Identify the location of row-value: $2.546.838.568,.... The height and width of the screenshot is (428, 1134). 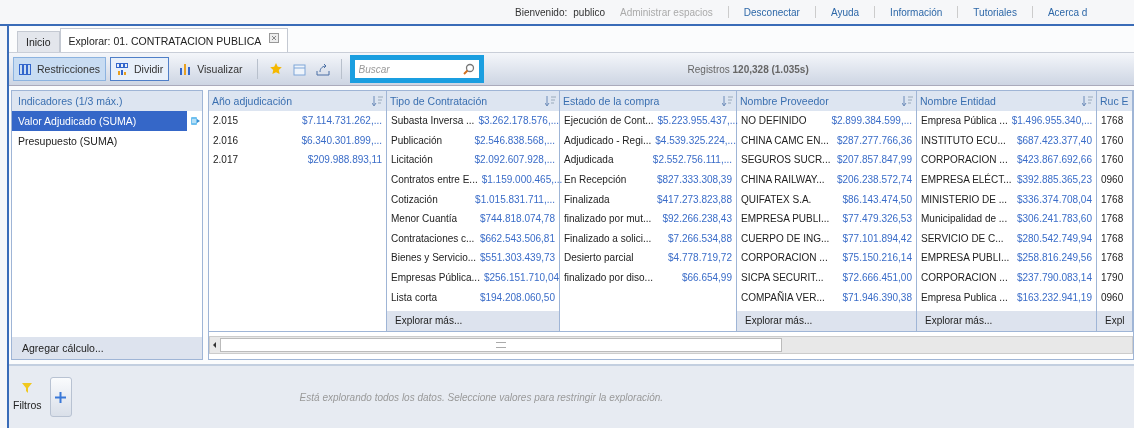
(514, 140).